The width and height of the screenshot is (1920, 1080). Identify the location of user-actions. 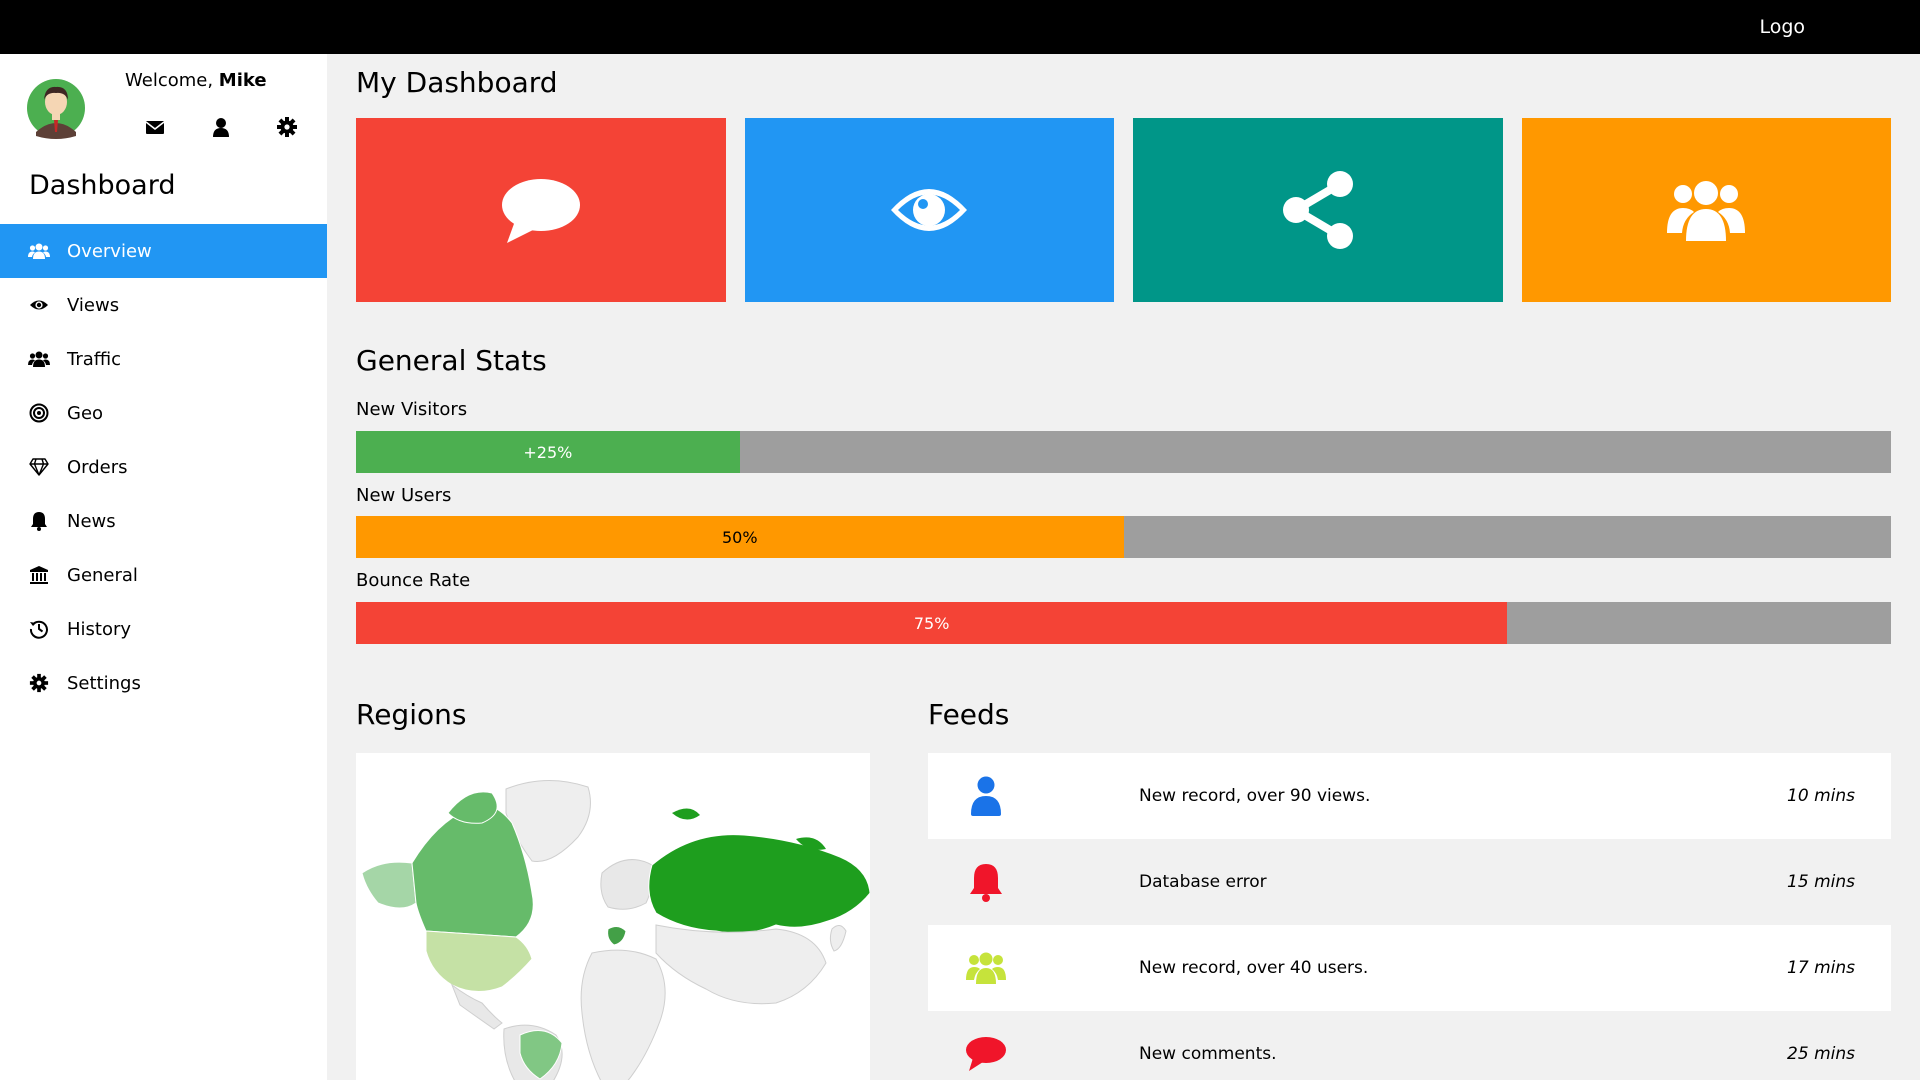
(221, 127).